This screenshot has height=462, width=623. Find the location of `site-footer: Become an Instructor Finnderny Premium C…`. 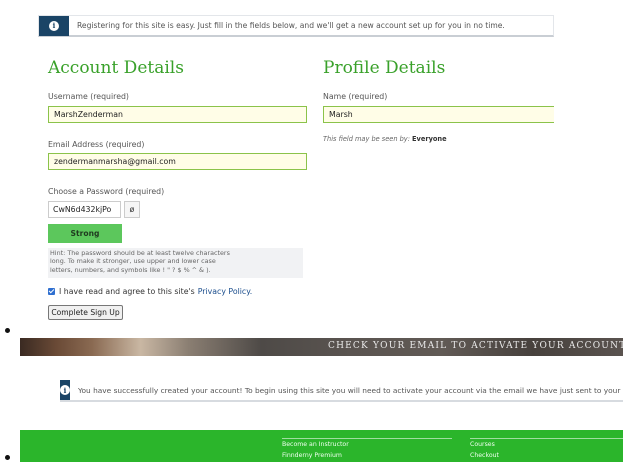

site-footer: Become an Instructor Finnderny Premium C… is located at coordinates (321, 446).